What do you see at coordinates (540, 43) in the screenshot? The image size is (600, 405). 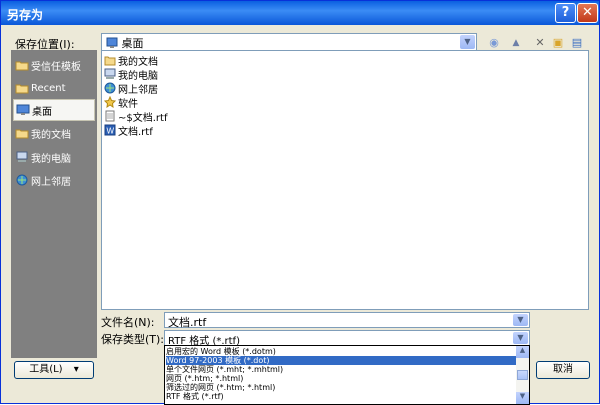 I see `delete-icon: ✕` at bounding box center [540, 43].